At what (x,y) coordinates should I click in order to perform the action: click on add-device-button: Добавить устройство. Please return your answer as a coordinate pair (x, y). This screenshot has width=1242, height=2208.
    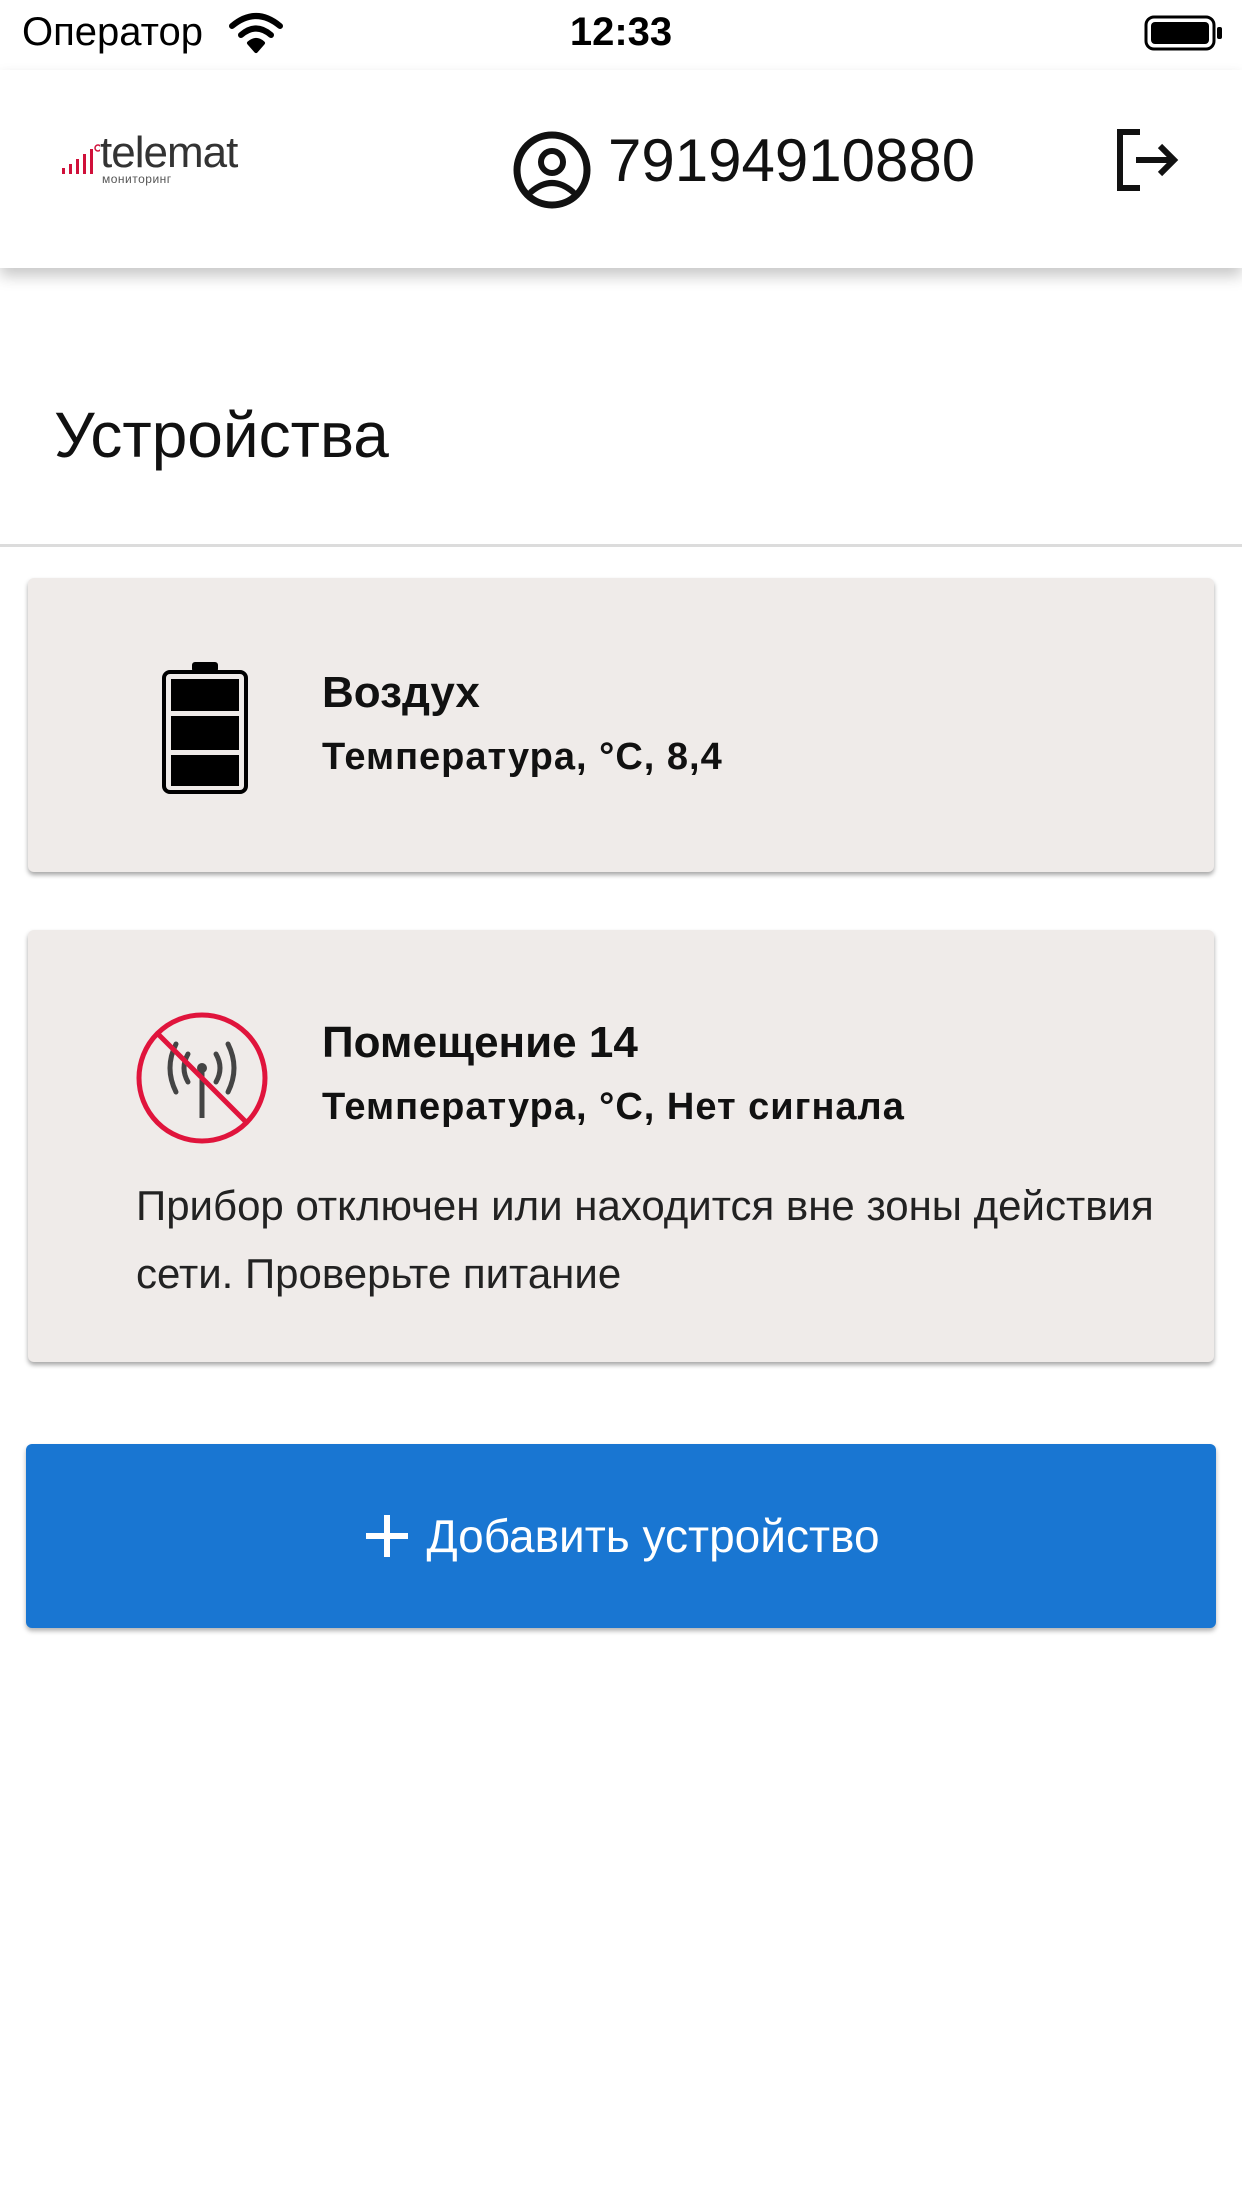
    Looking at the image, I should click on (621, 1536).